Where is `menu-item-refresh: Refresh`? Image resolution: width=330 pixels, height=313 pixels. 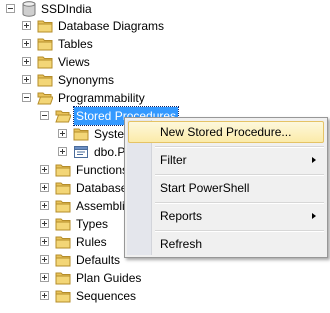 menu-item-refresh: Refresh is located at coordinates (226, 244).